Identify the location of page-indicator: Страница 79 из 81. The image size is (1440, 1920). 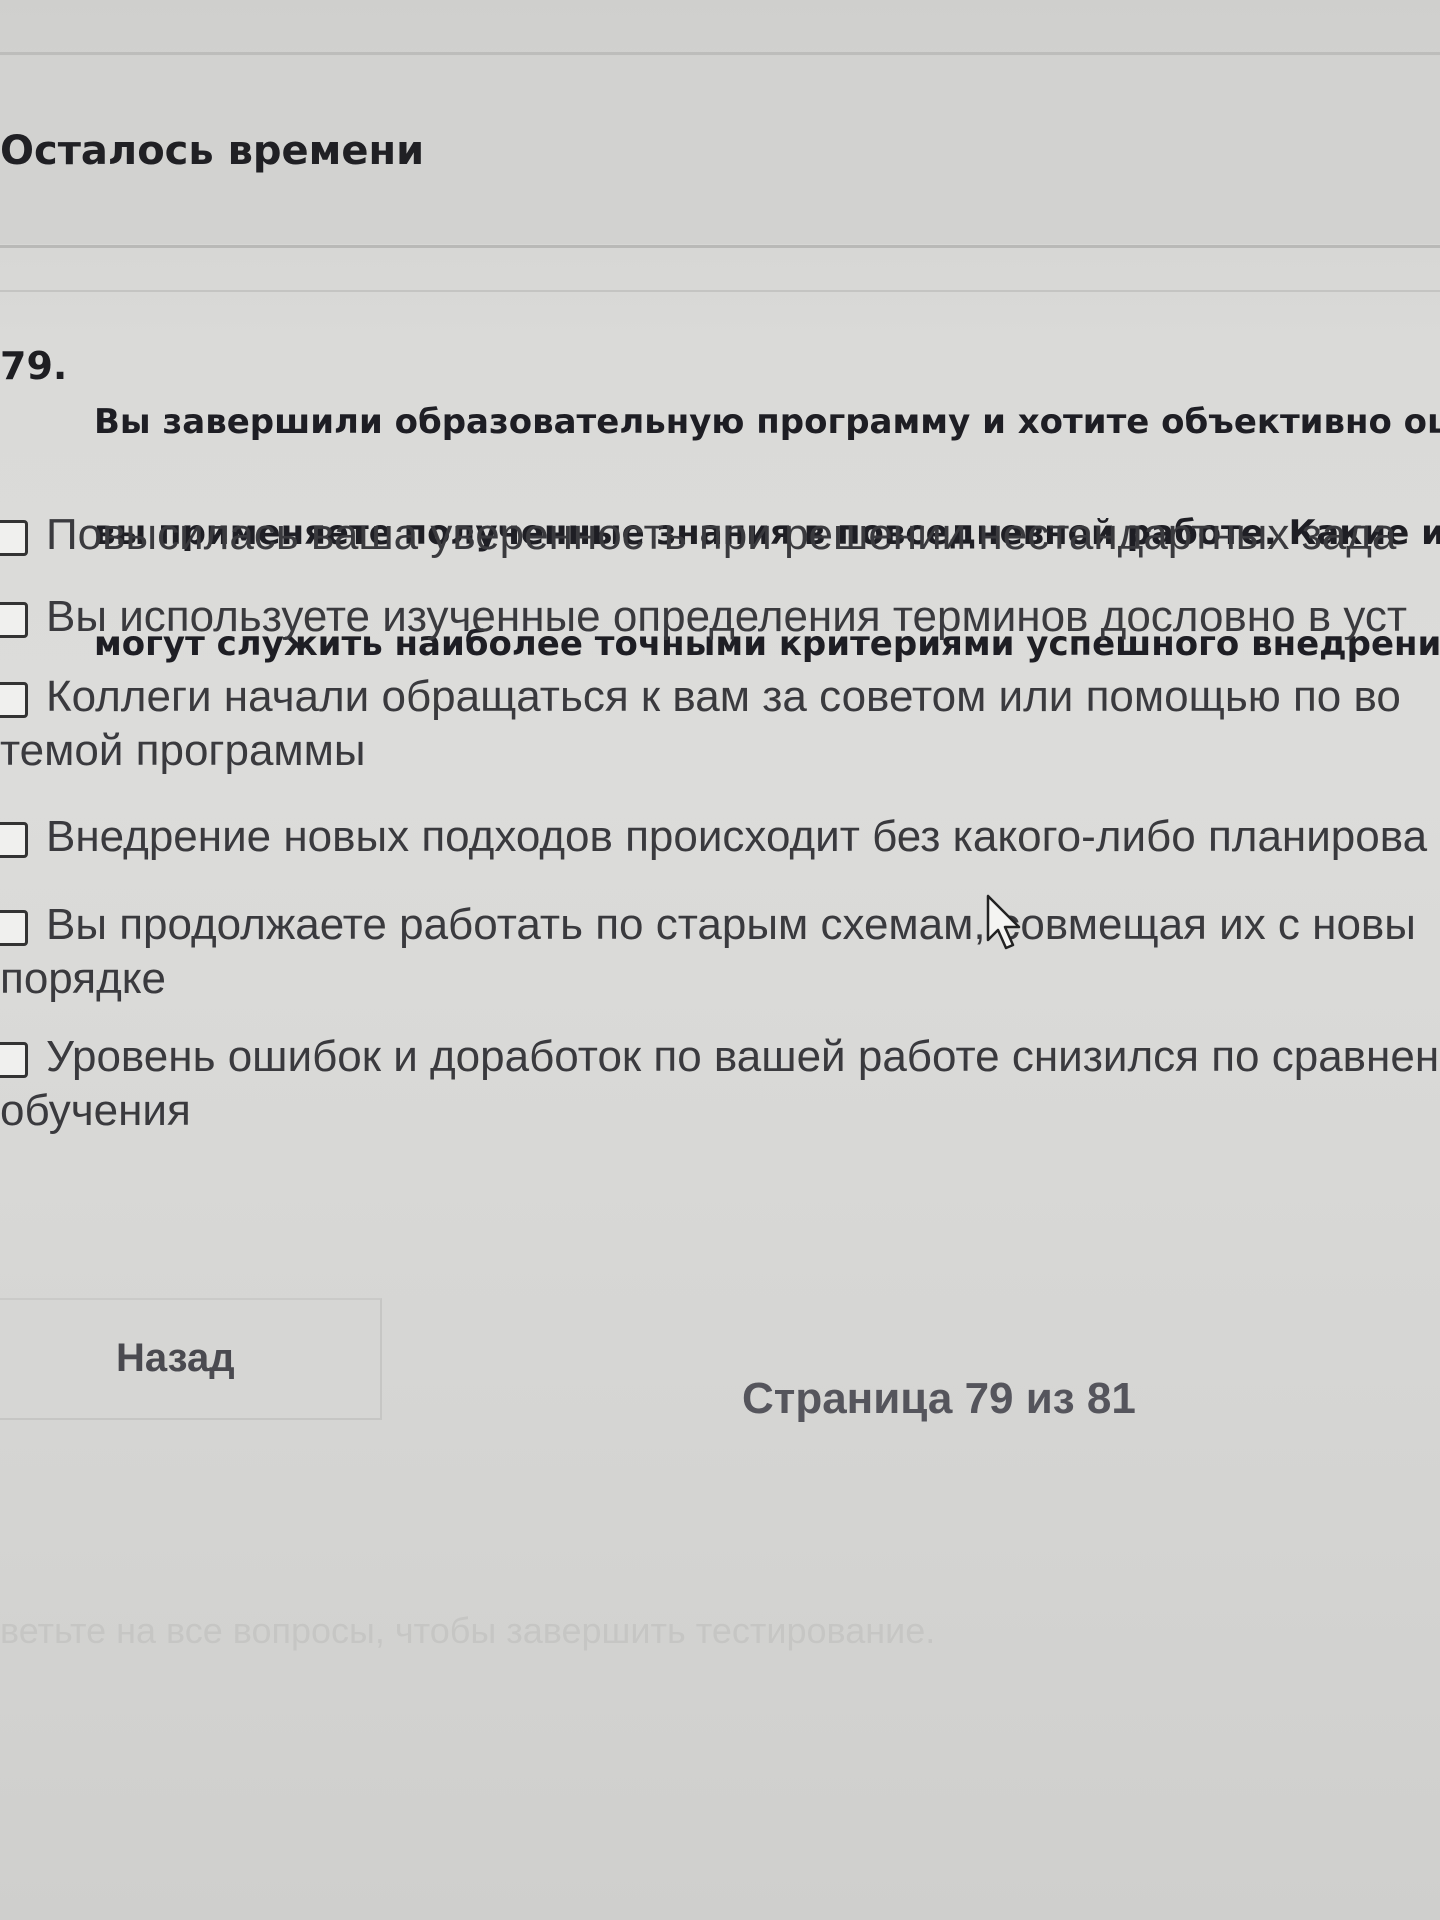
(939, 1398).